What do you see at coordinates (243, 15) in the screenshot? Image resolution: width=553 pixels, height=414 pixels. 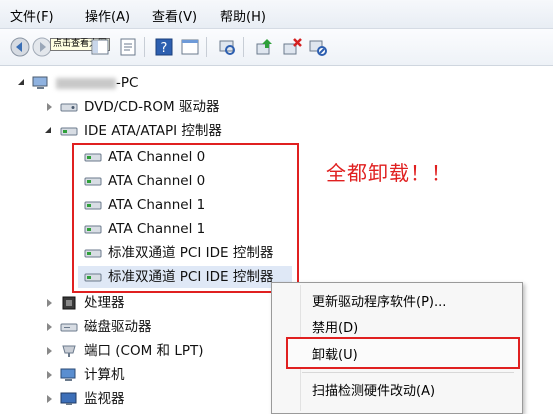 I see `menu-help: 帮助(H)` at bounding box center [243, 15].